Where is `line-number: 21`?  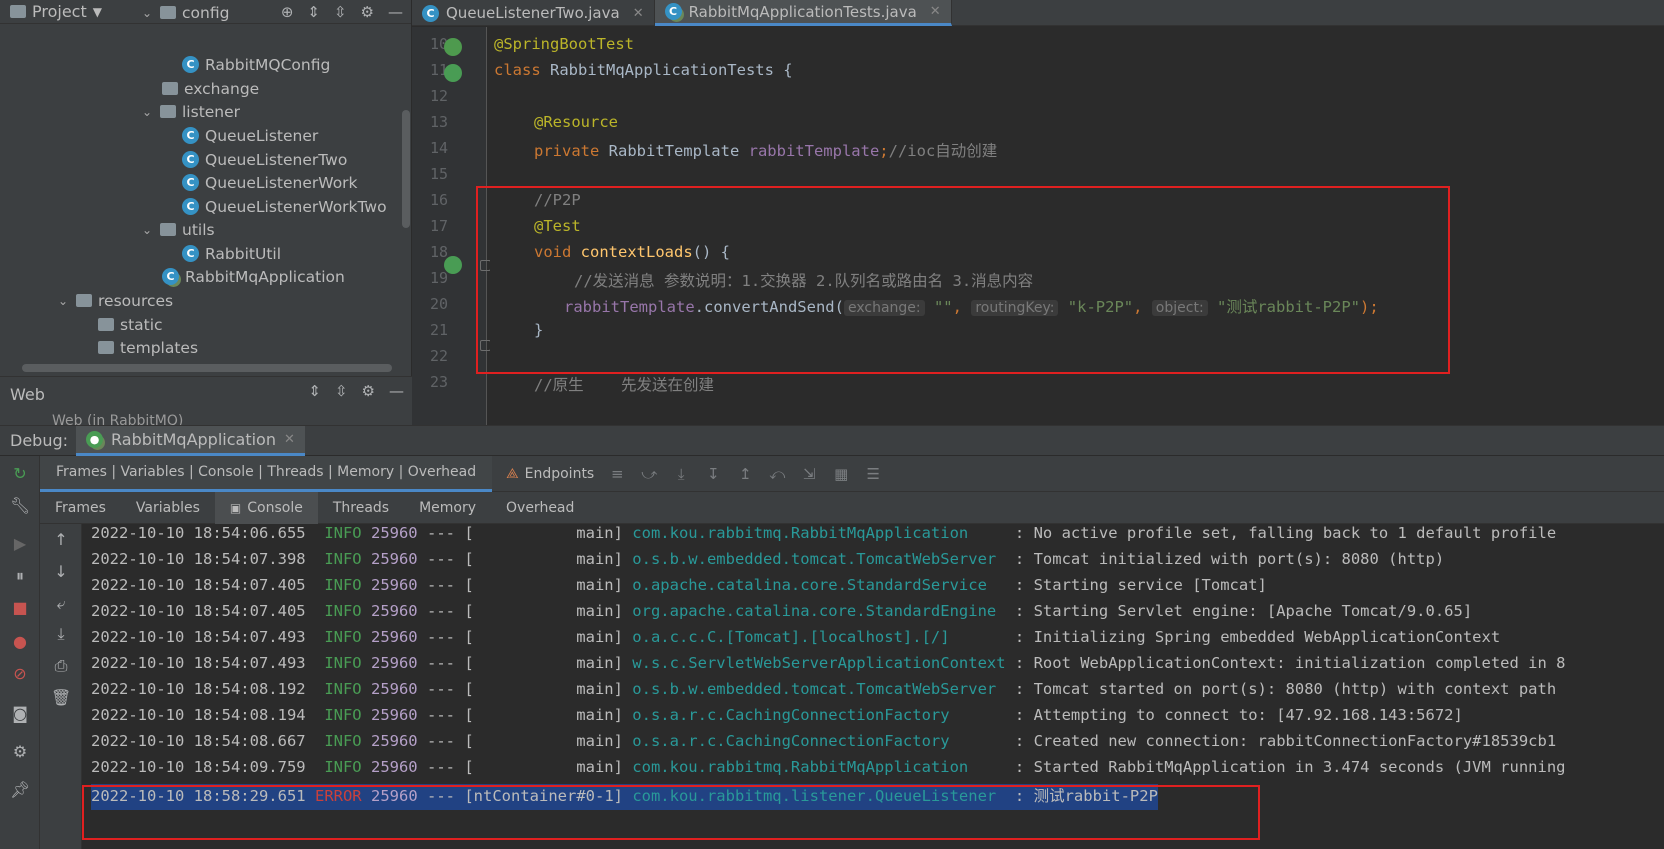 line-number: 21 is located at coordinates (438, 330).